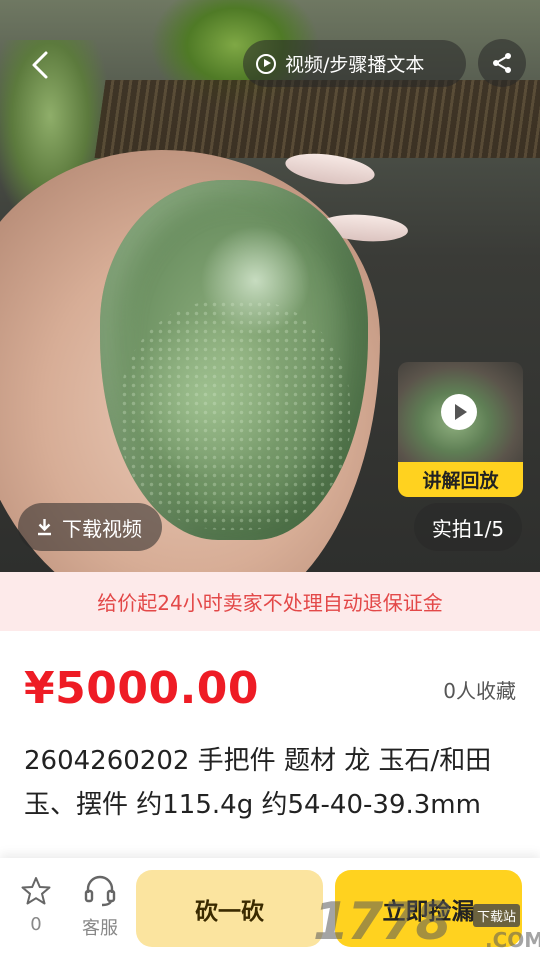  What do you see at coordinates (460, 479) in the screenshot?
I see `replay-label: 讲解回放` at bounding box center [460, 479].